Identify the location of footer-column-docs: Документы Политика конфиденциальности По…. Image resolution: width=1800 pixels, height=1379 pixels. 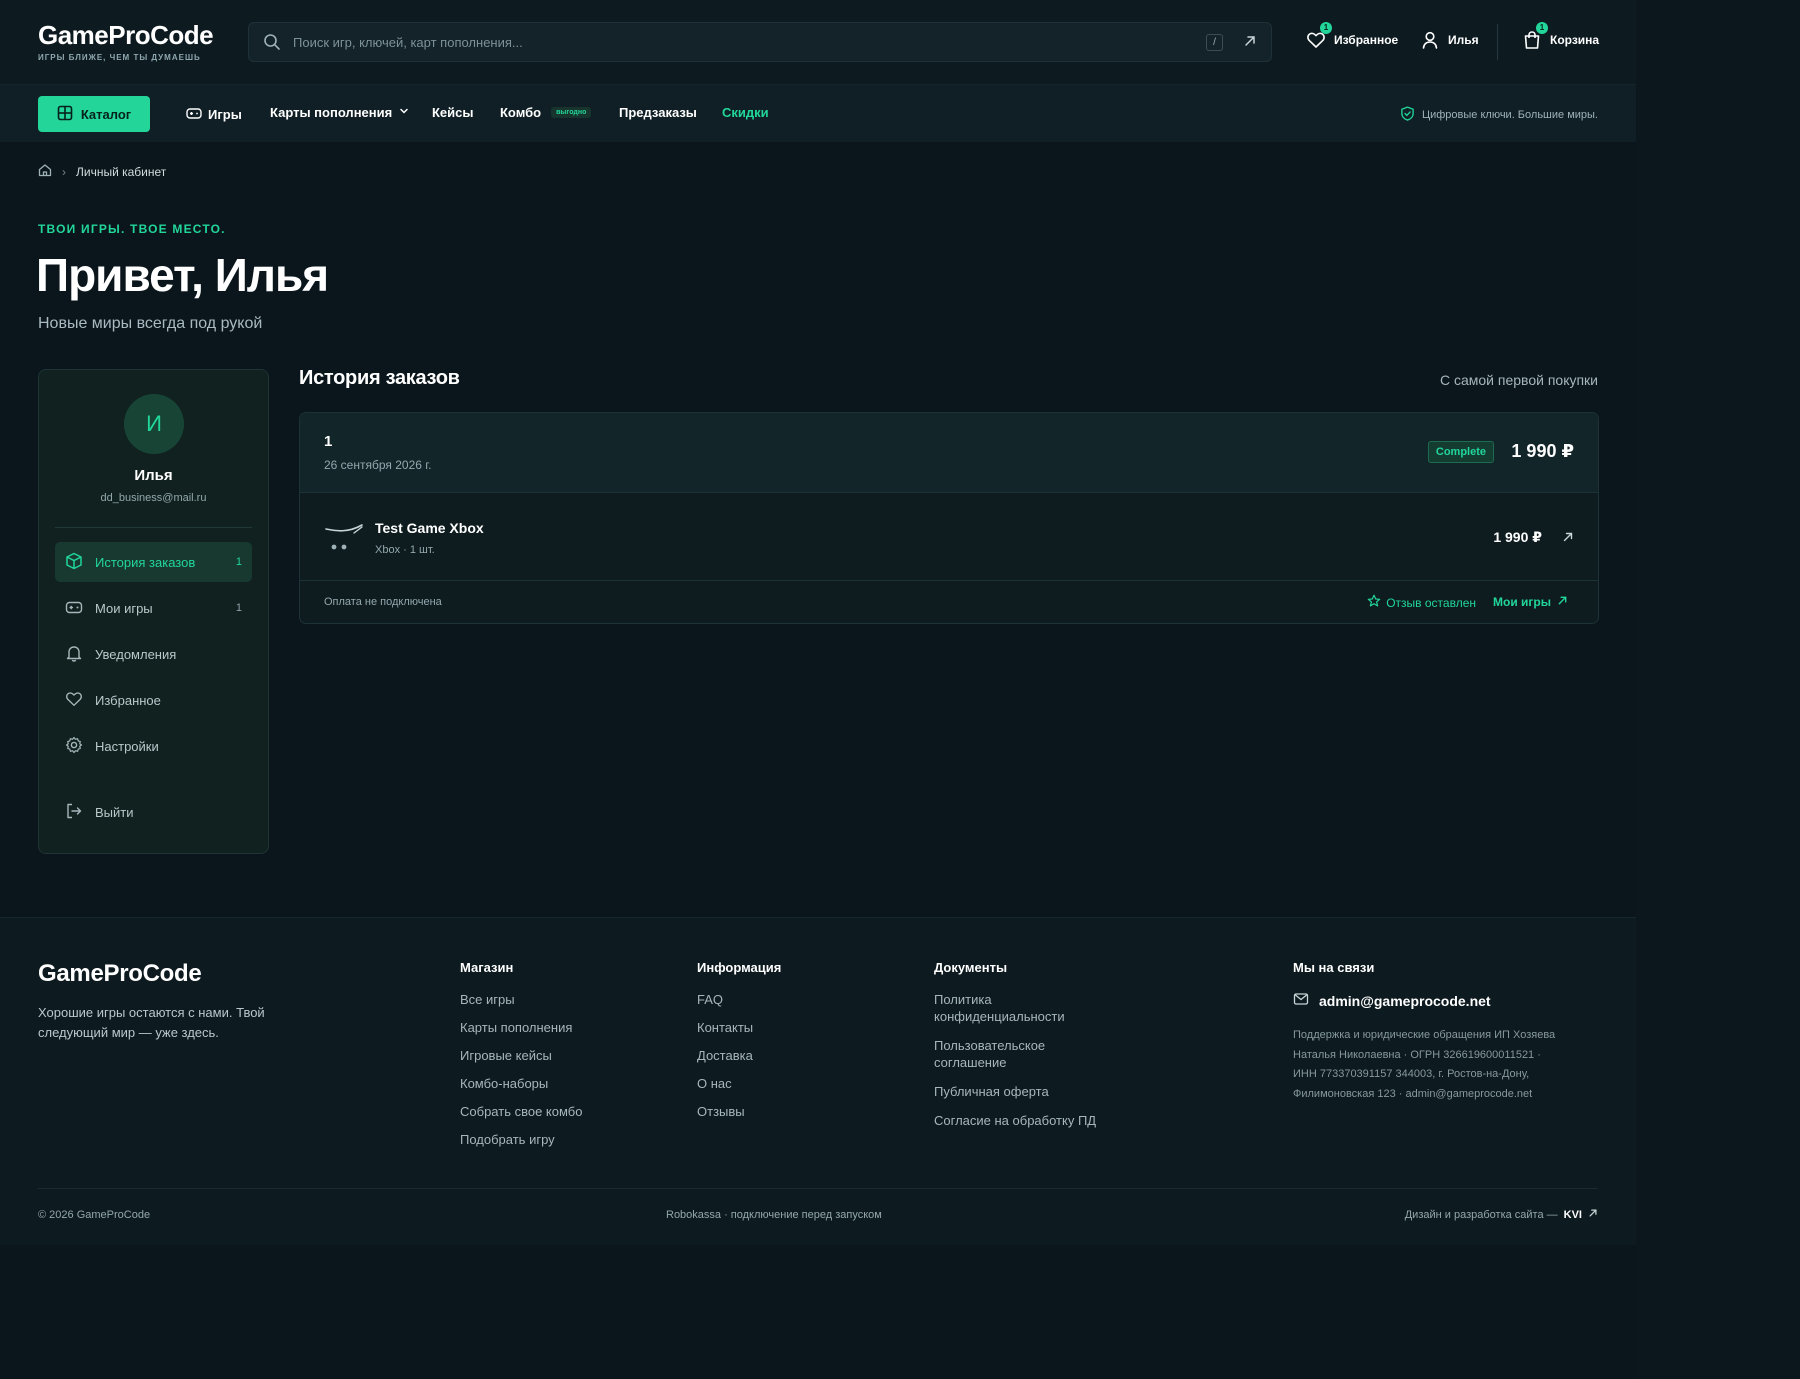
(1019, 1050).